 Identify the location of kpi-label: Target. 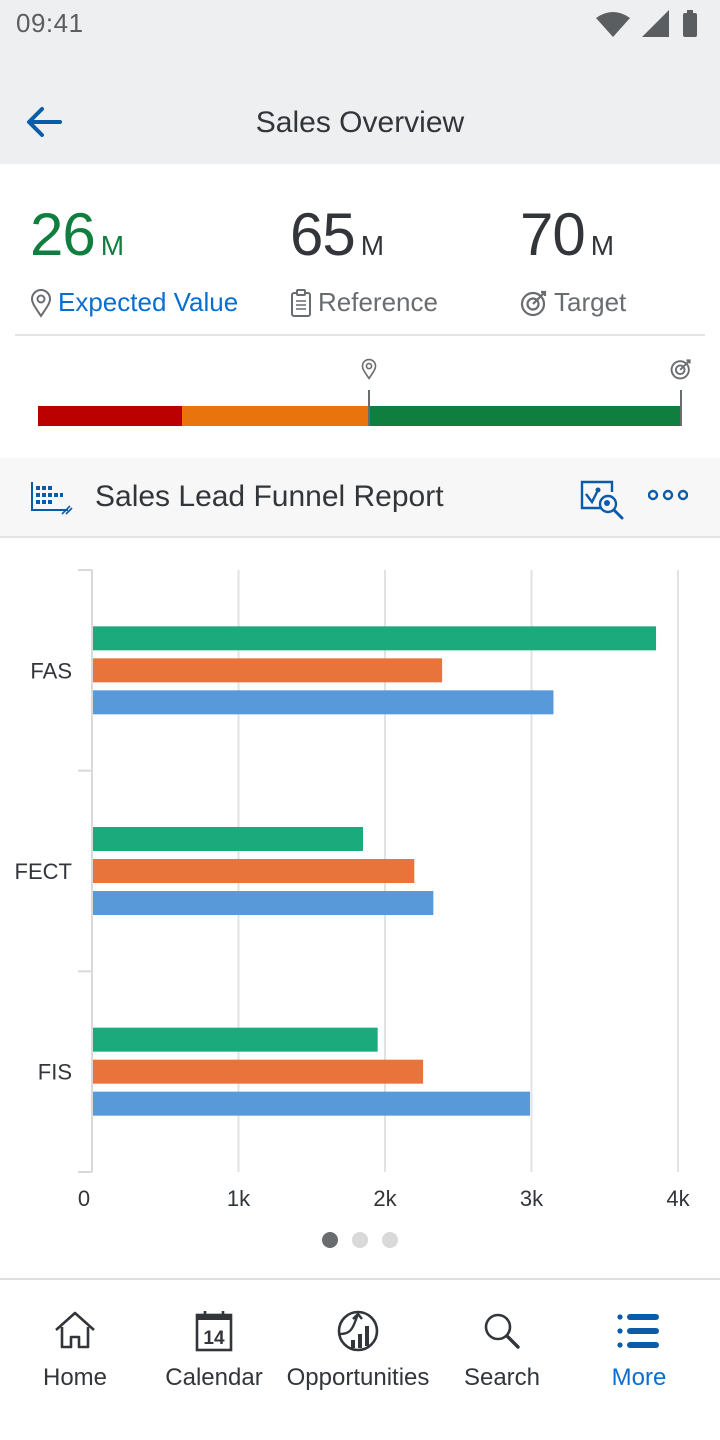
(590, 302).